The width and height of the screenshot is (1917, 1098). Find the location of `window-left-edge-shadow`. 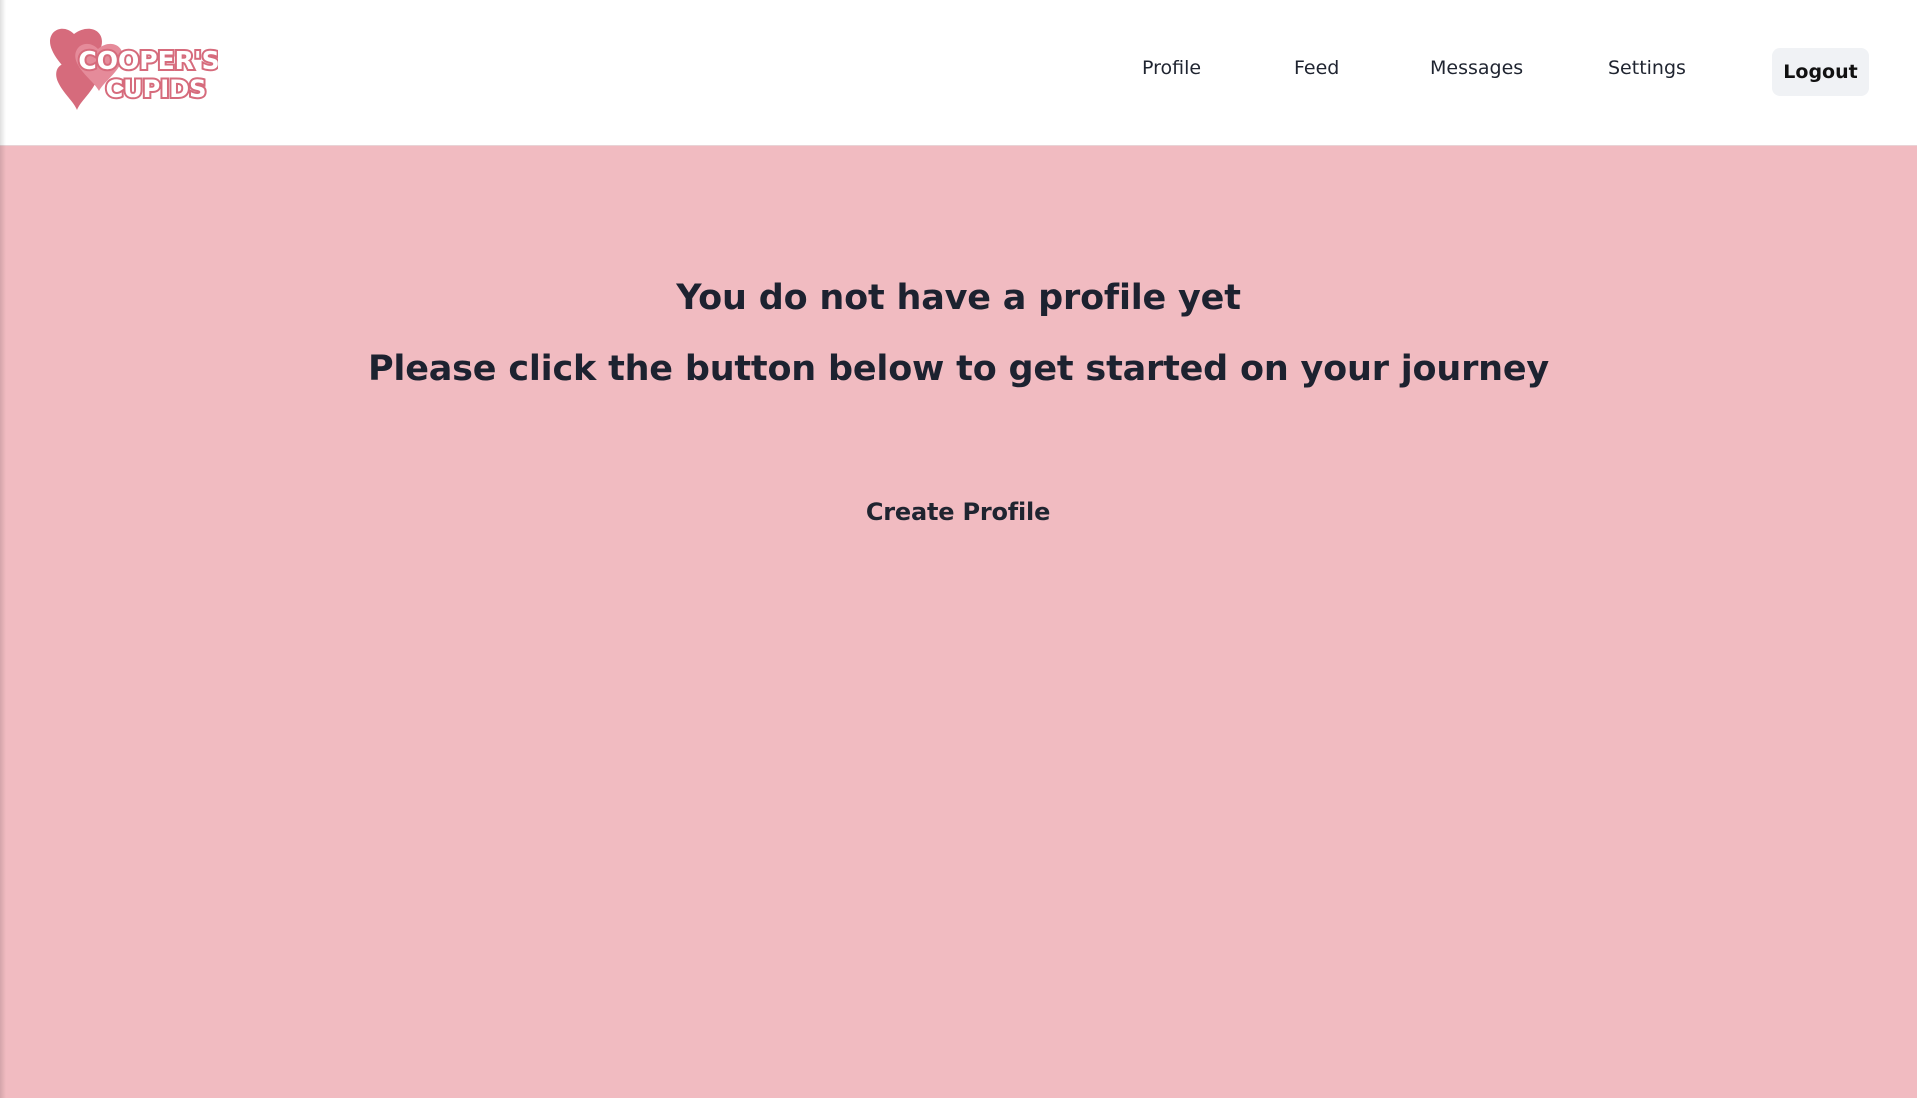

window-left-edge-shadow is located at coordinates (3, 549).